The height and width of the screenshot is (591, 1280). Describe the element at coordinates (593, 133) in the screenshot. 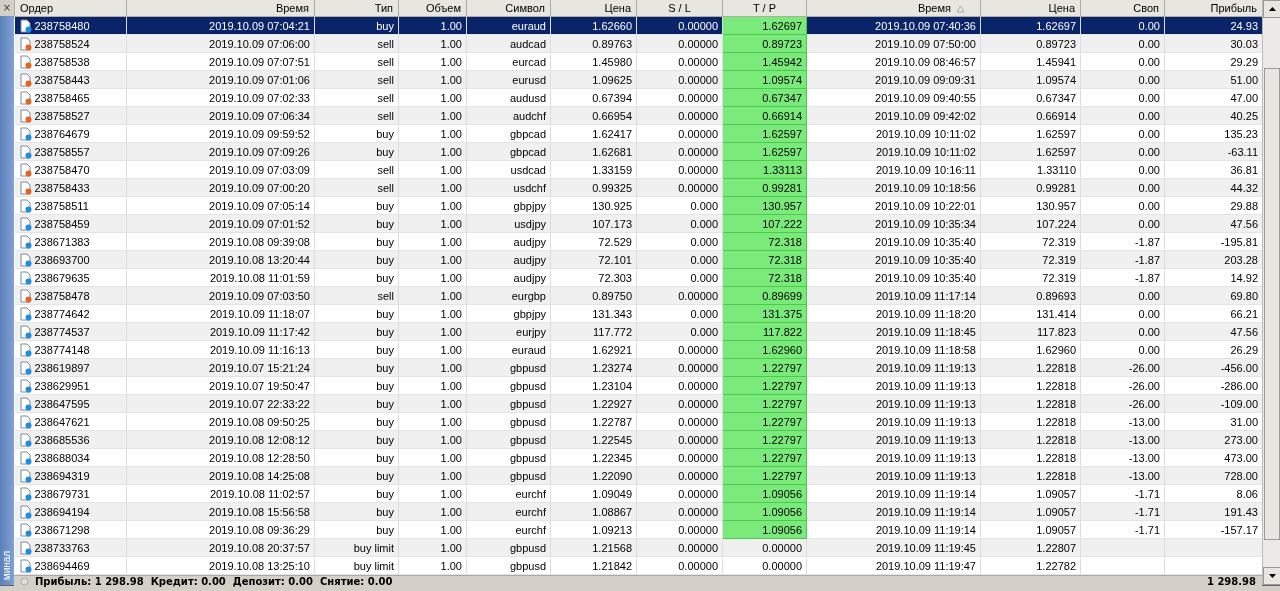

I see `table-cell: 1.62417` at that location.